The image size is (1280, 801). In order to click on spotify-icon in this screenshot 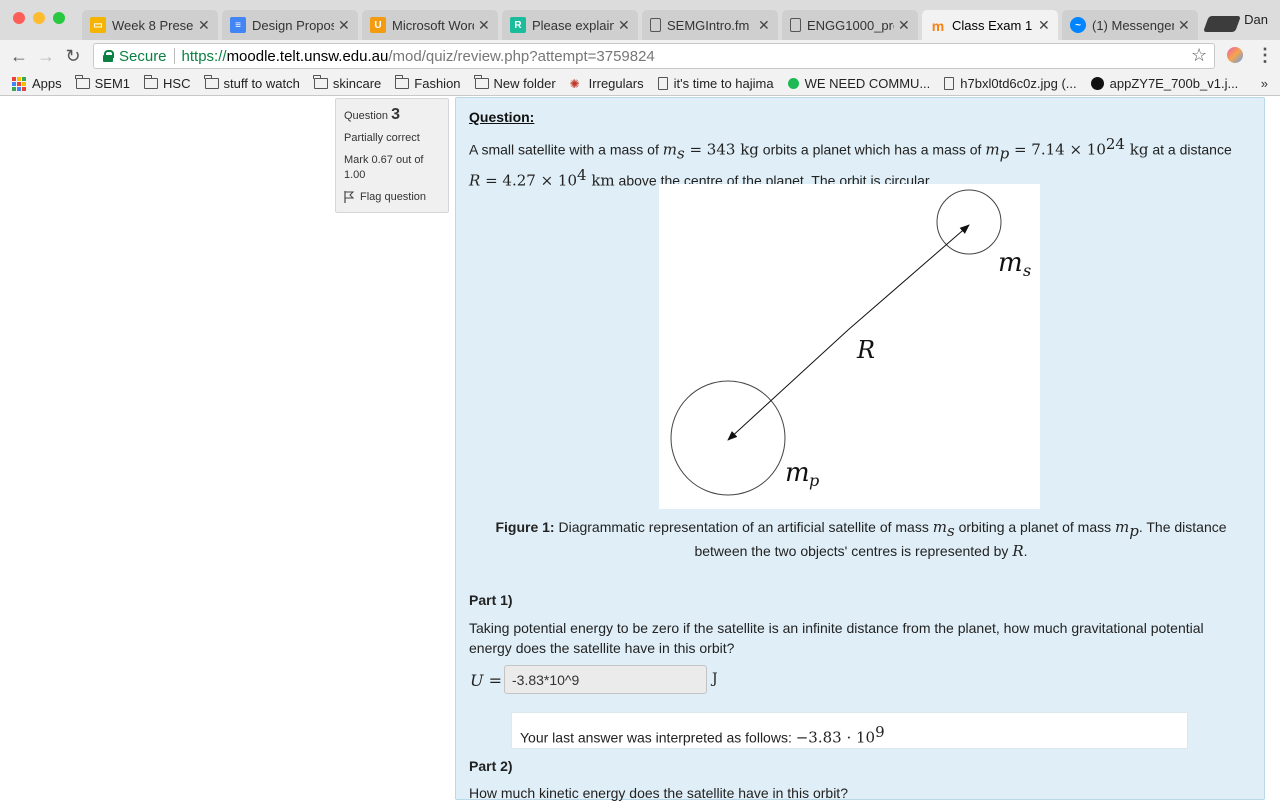, I will do `click(793, 83)`.